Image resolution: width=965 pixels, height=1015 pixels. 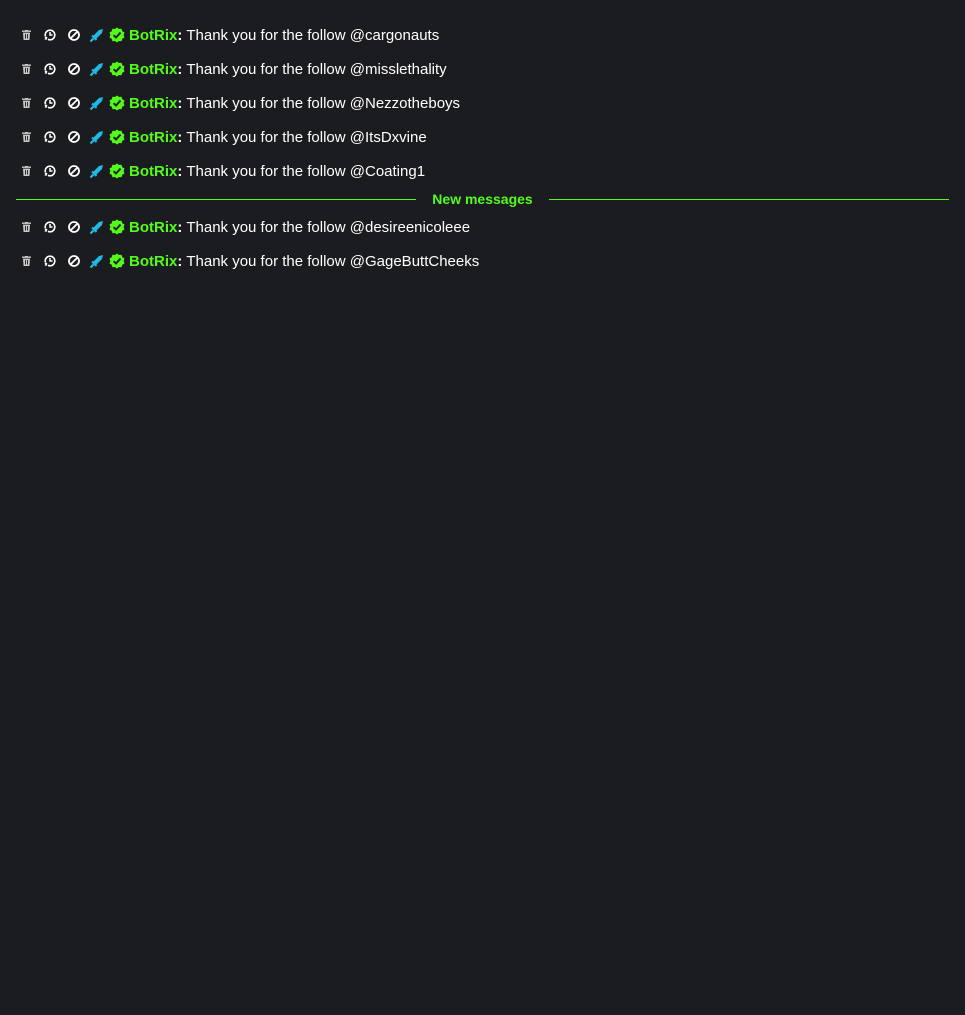 What do you see at coordinates (306, 171) in the screenshot?
I see `message-text: Thank you for the follow @Coating1` at bounding box center [306, 171].